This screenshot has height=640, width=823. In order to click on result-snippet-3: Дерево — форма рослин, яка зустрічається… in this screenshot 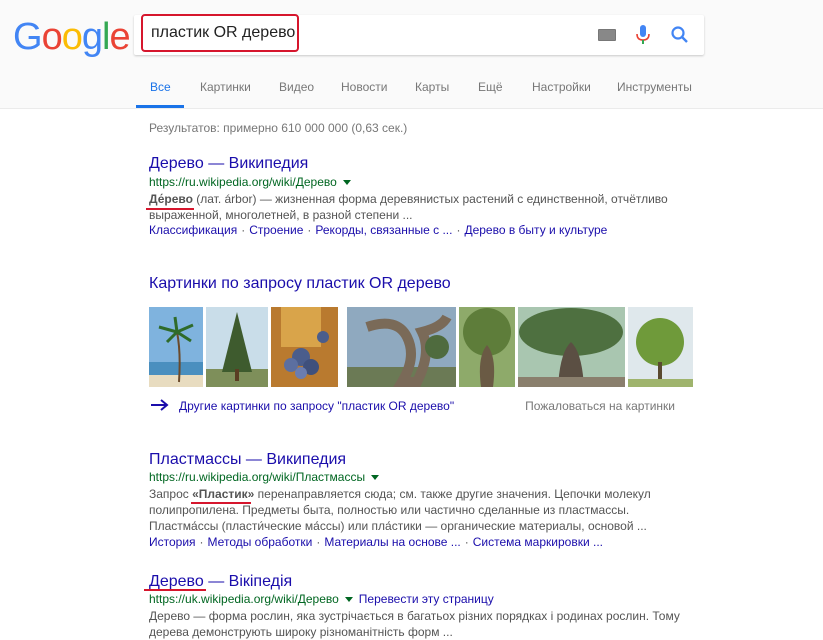, I will do `click(414, 624)`.